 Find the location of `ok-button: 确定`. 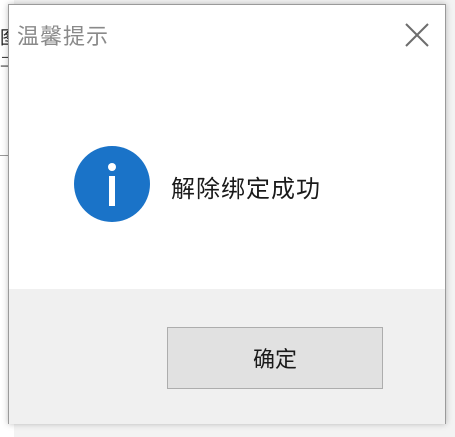

ok-button: 确定 is located at coordinates (275, 358).